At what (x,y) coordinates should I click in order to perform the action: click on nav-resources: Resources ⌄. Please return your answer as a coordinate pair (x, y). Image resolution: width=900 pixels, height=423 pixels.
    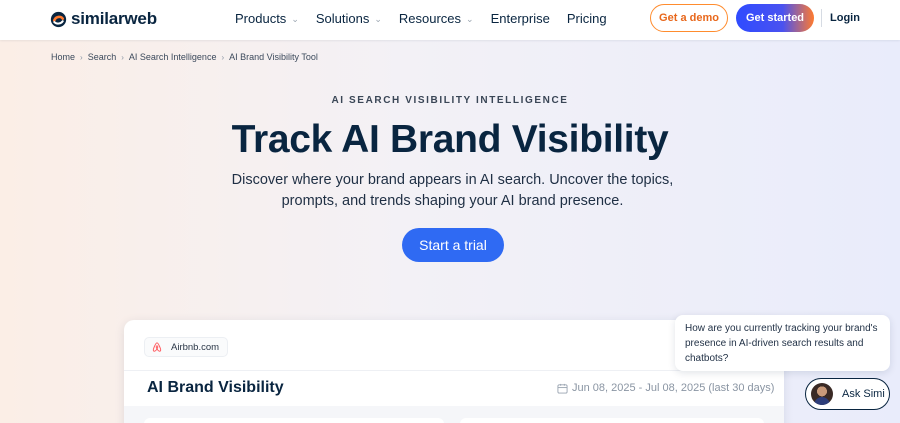
    Looking at the image, I should click on (436, 18).